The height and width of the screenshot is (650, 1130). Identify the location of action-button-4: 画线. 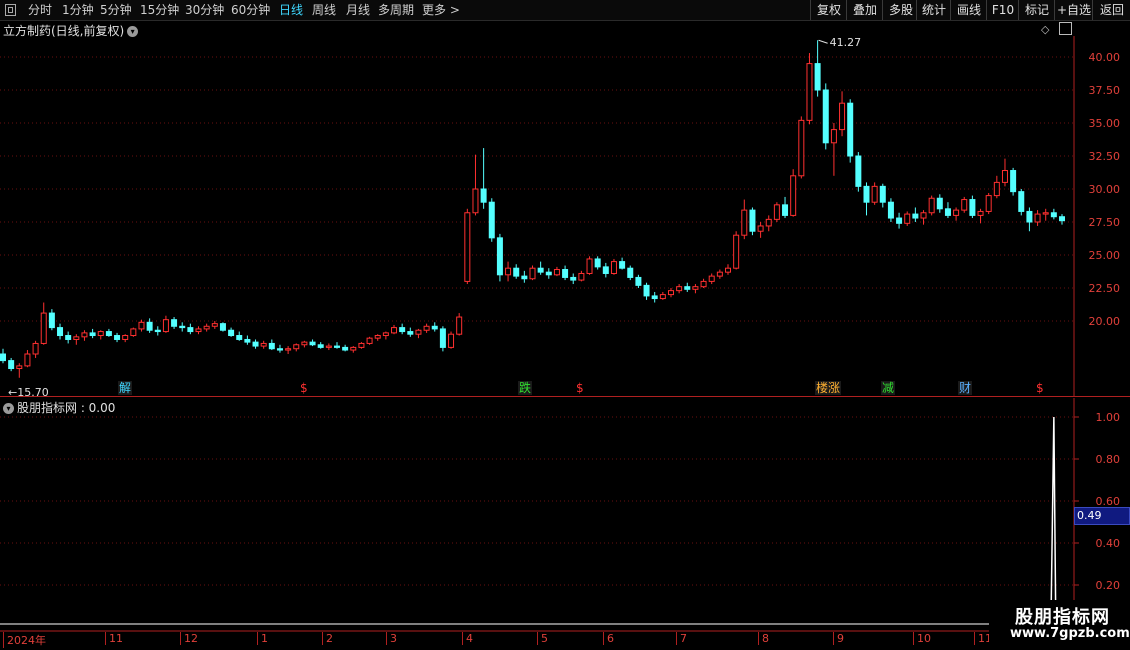
(968, 10).